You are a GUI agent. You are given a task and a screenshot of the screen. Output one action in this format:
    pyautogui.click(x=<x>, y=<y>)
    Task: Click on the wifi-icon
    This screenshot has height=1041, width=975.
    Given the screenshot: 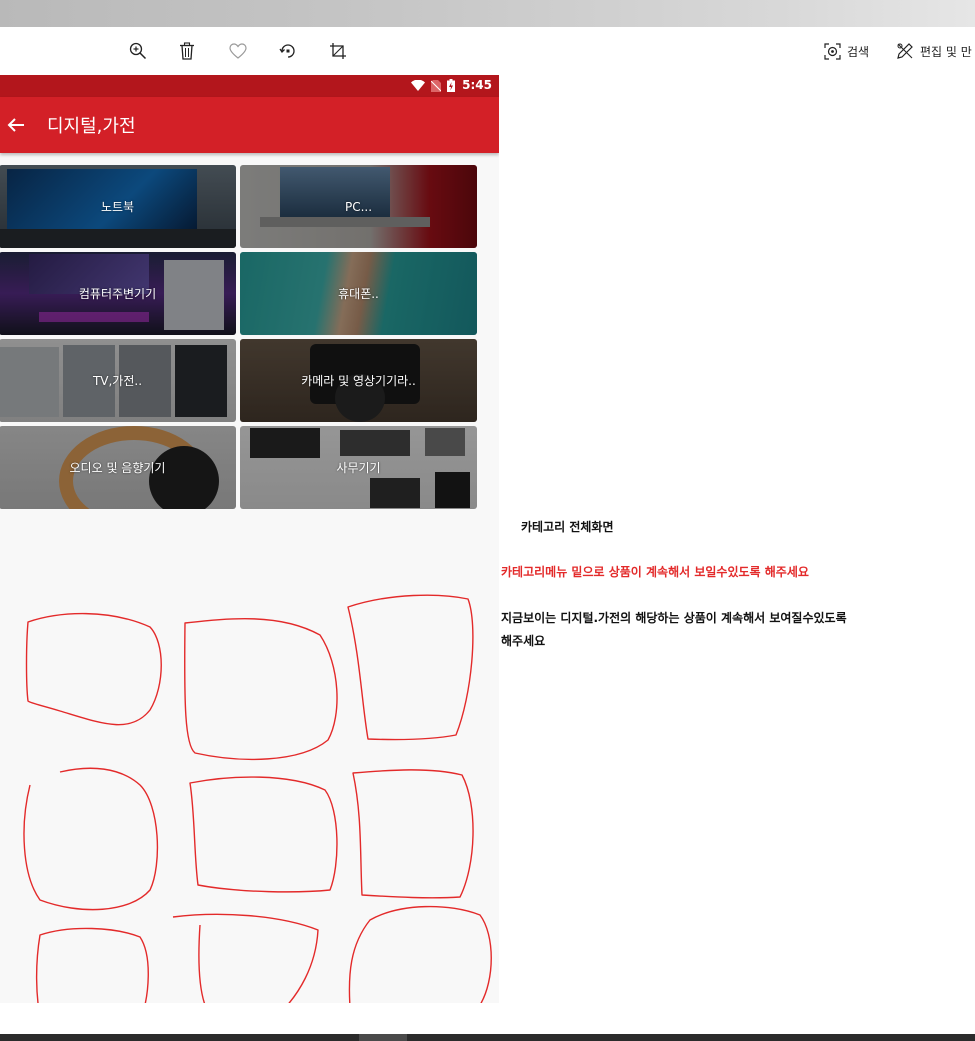 What is the action you would take?
    pyautogui.click(x=418, y=85)
    